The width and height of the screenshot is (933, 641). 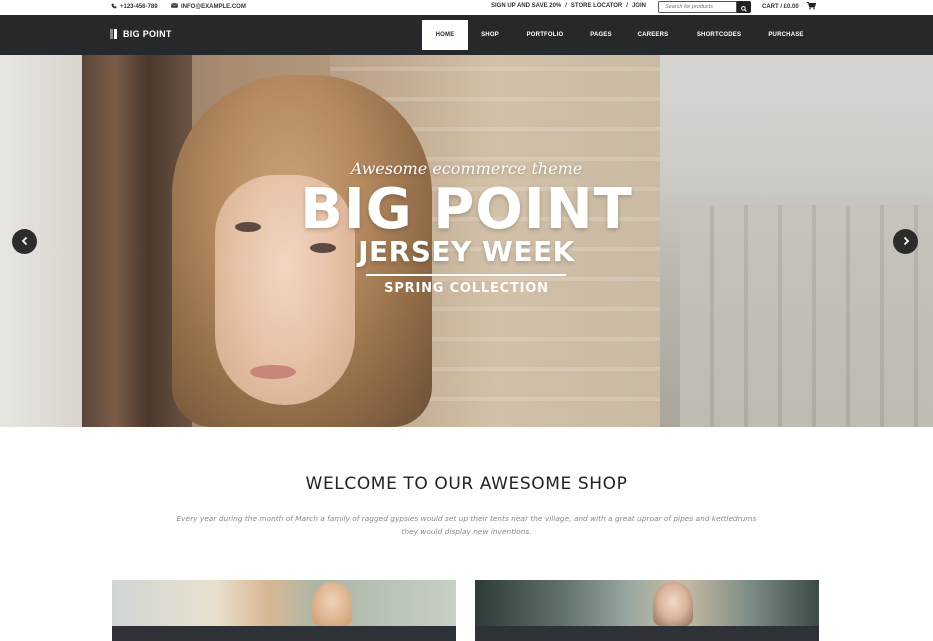 What do you see at coordinates (596, 6) in the screenshot?
I see `store-locator-link: STORE LOCATOR` at bounding box center [596, 6].